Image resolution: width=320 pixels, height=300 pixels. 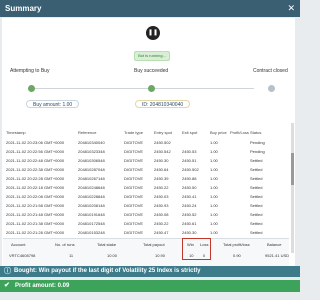 I want to click on cell-entry-spot: 2450.502, so click(x=162, y=142).